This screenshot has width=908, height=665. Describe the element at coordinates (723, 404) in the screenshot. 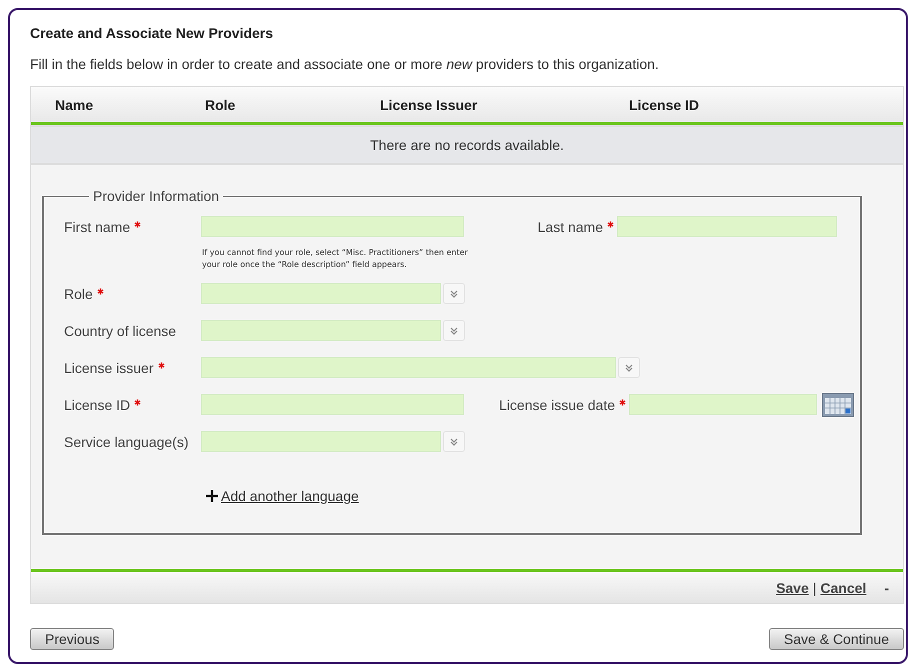

I see `date-field` at that location.